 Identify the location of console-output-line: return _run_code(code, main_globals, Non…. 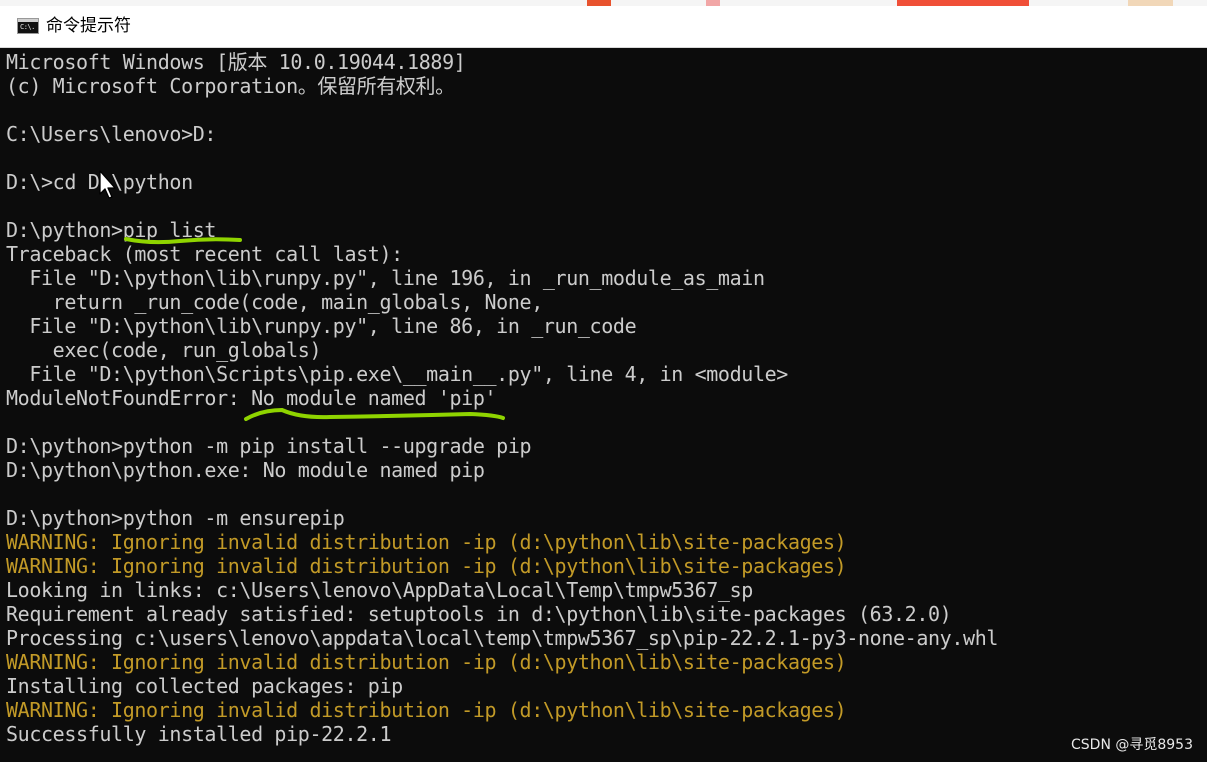
(275, 302).